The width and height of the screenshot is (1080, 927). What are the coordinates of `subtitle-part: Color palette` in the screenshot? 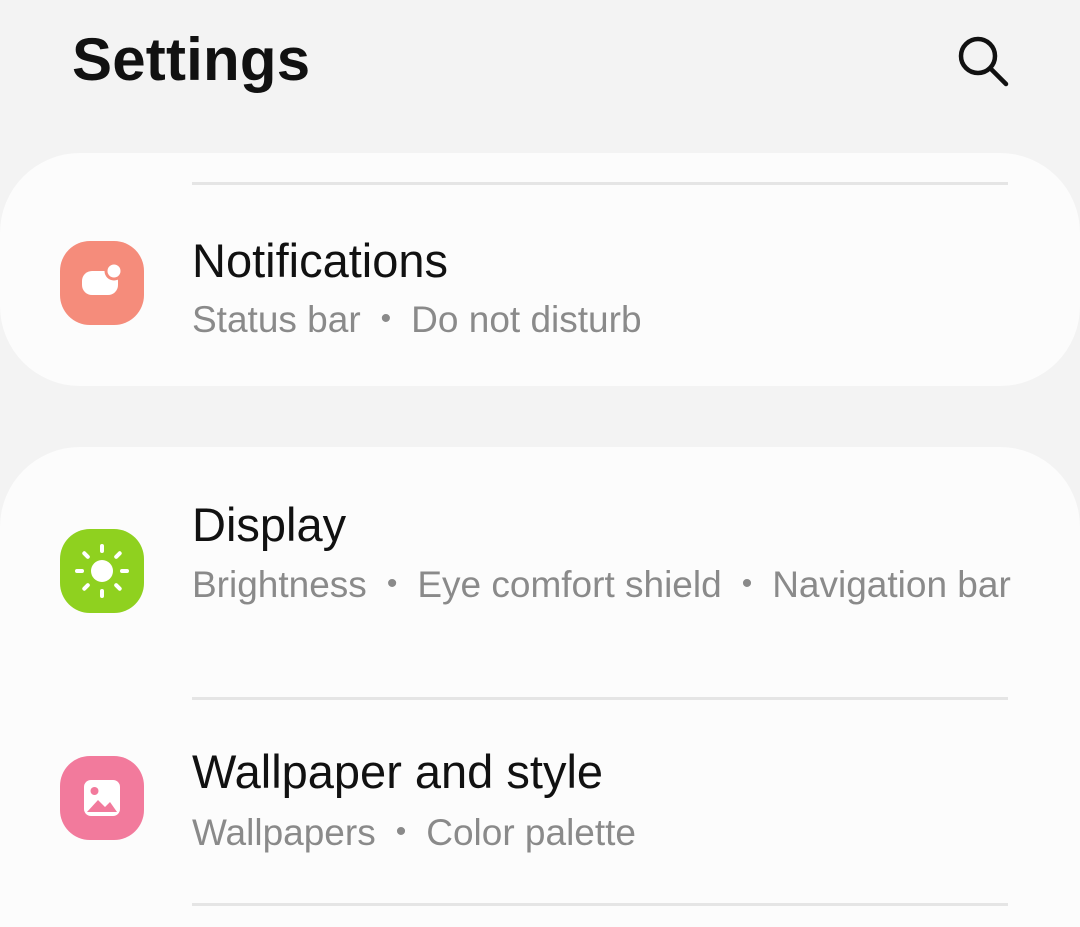 It's located at (531, 832).